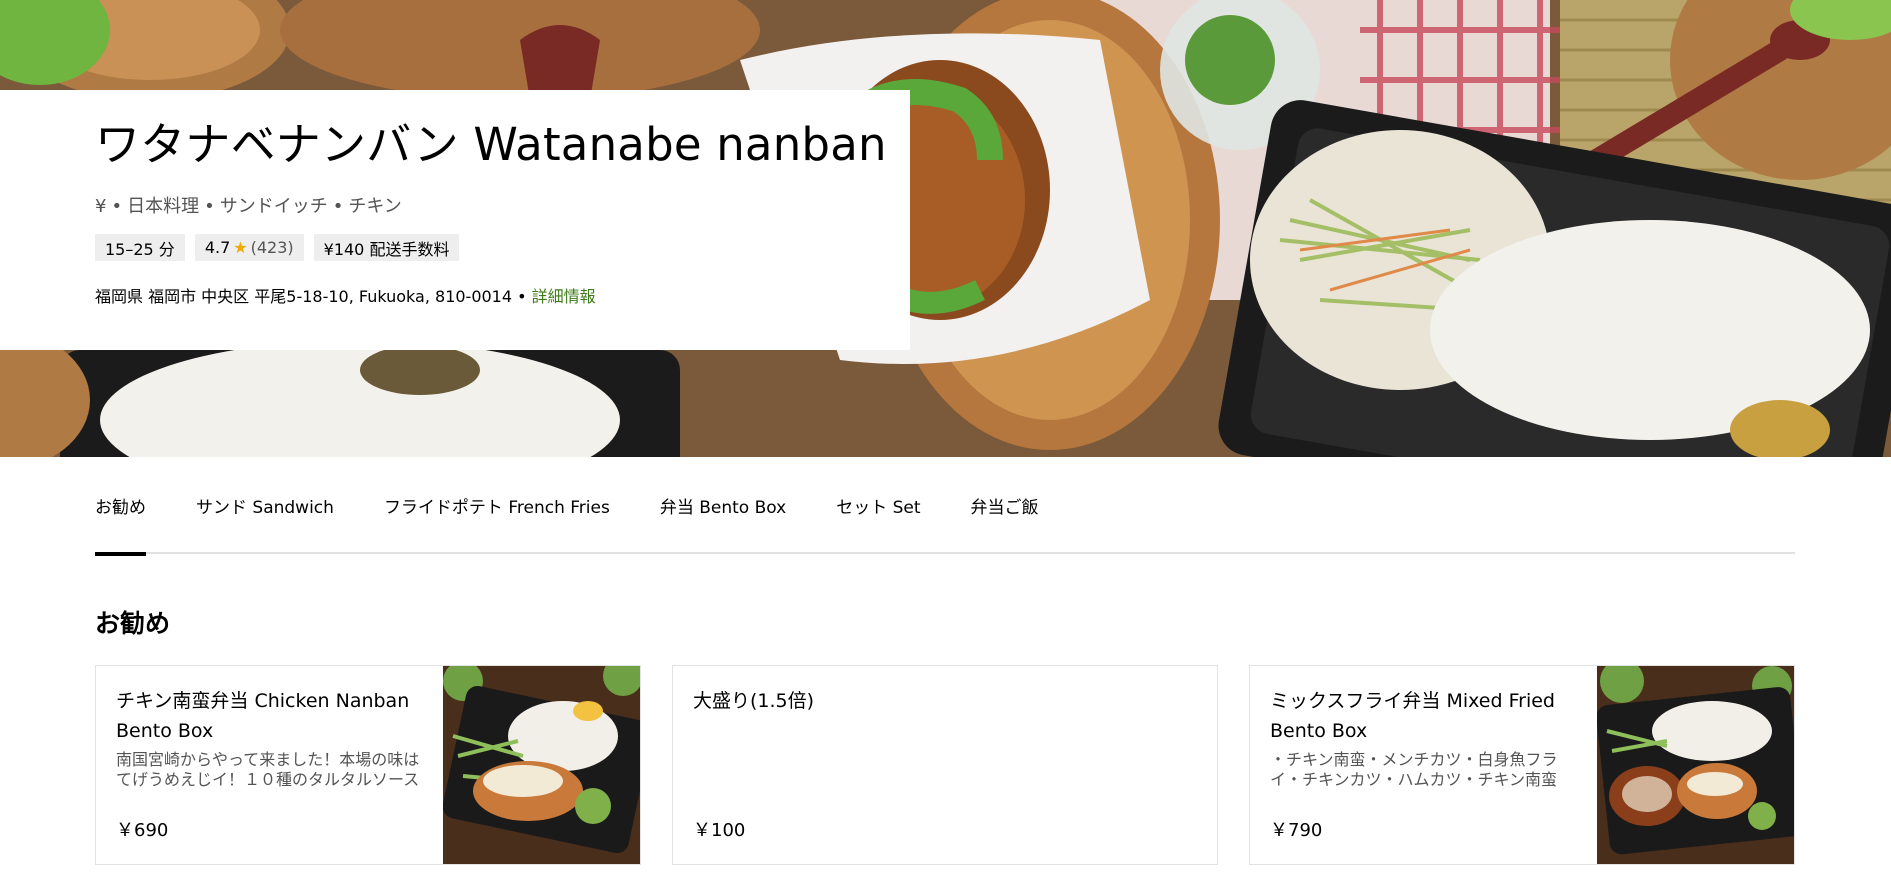 The height and width of the screenshot is (889, 1891). What do you see at coordinates (1296, 830) in the screenshot?
I see `menu-item-price: ￥790` at bounding box center [1296, 830].